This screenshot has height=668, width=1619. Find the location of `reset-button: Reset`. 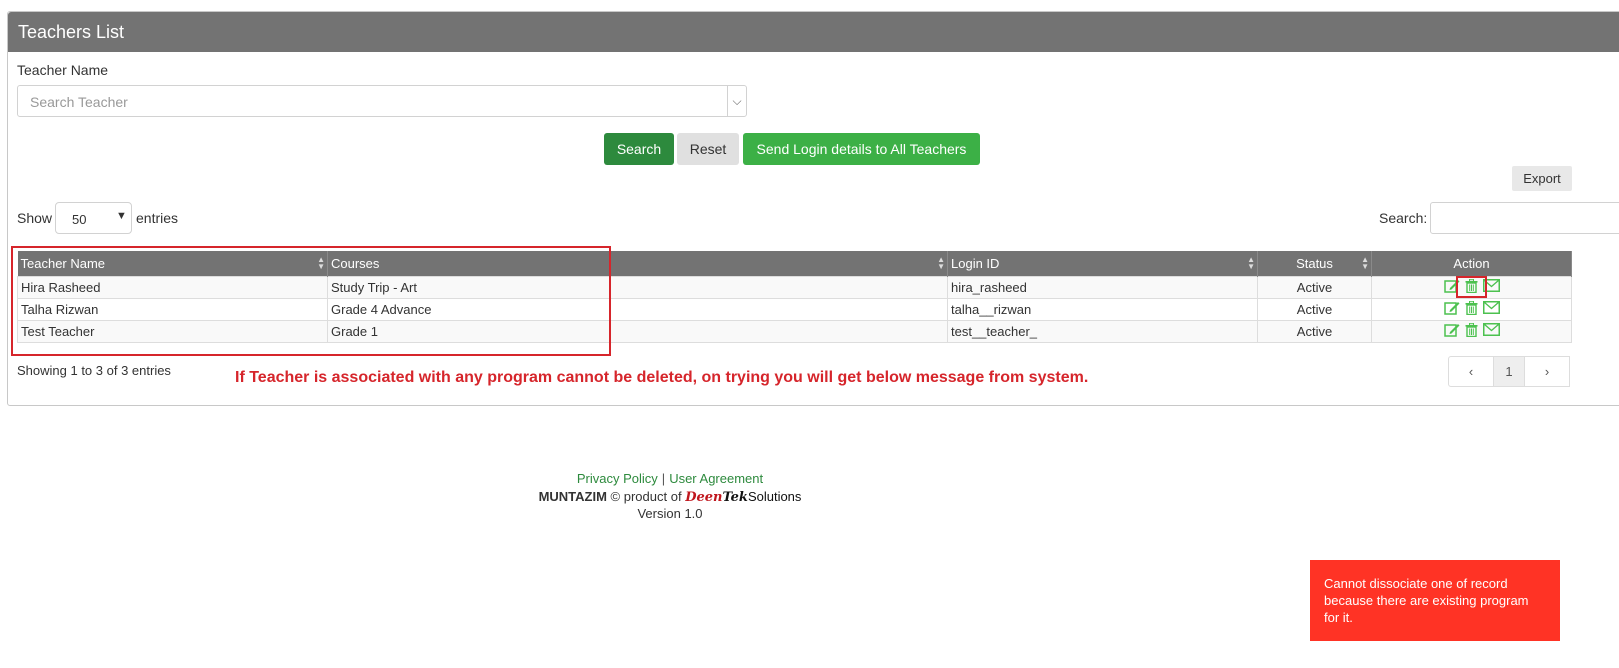

reset-button: Reset is located at coordinates (708, 149).